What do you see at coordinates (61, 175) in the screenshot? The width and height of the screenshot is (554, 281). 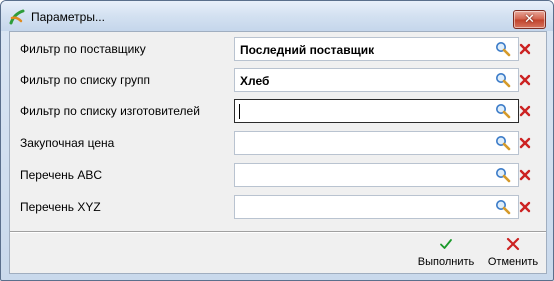 I see `filter-label-abc: Перечень ABC` at bounding box center [61, 175].